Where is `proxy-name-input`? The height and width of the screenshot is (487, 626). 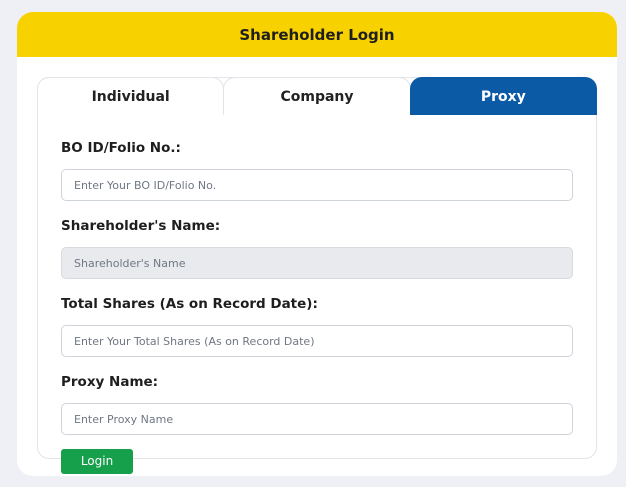 proxy-name-input is located at coordinates (317, 419).